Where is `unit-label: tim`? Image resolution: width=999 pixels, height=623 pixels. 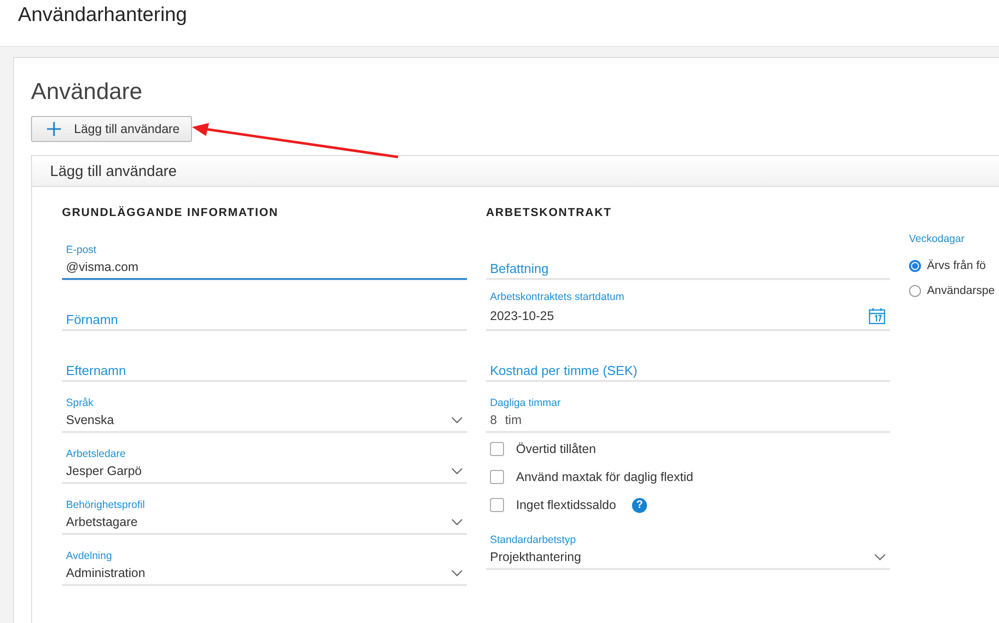
unit-label: tim is located at coordinates (513, 420).